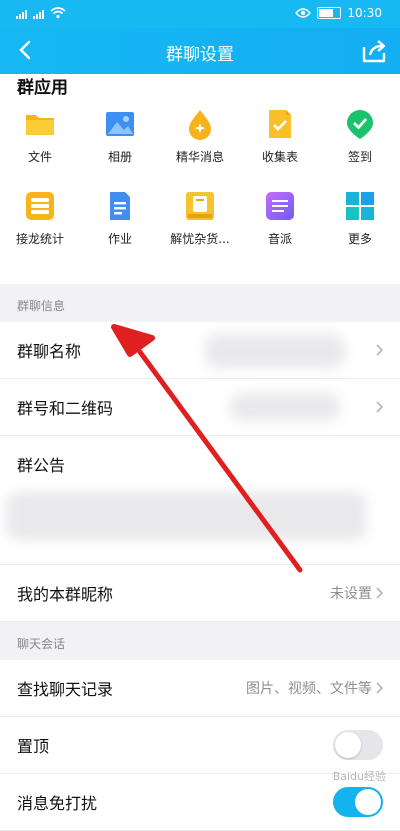 The image size is (400, 831). I want to click on status-time: 10:30, so click(364, 13).